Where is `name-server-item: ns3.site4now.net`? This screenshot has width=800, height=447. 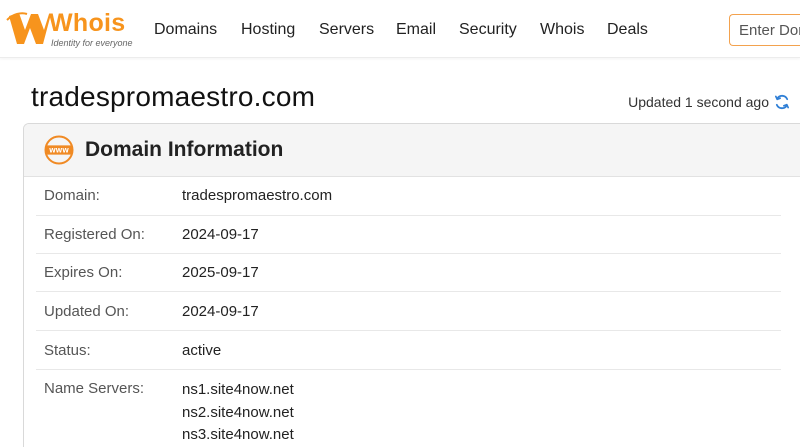 name-server-item: ns3.site4now.net is located at coordinates (238, 434).